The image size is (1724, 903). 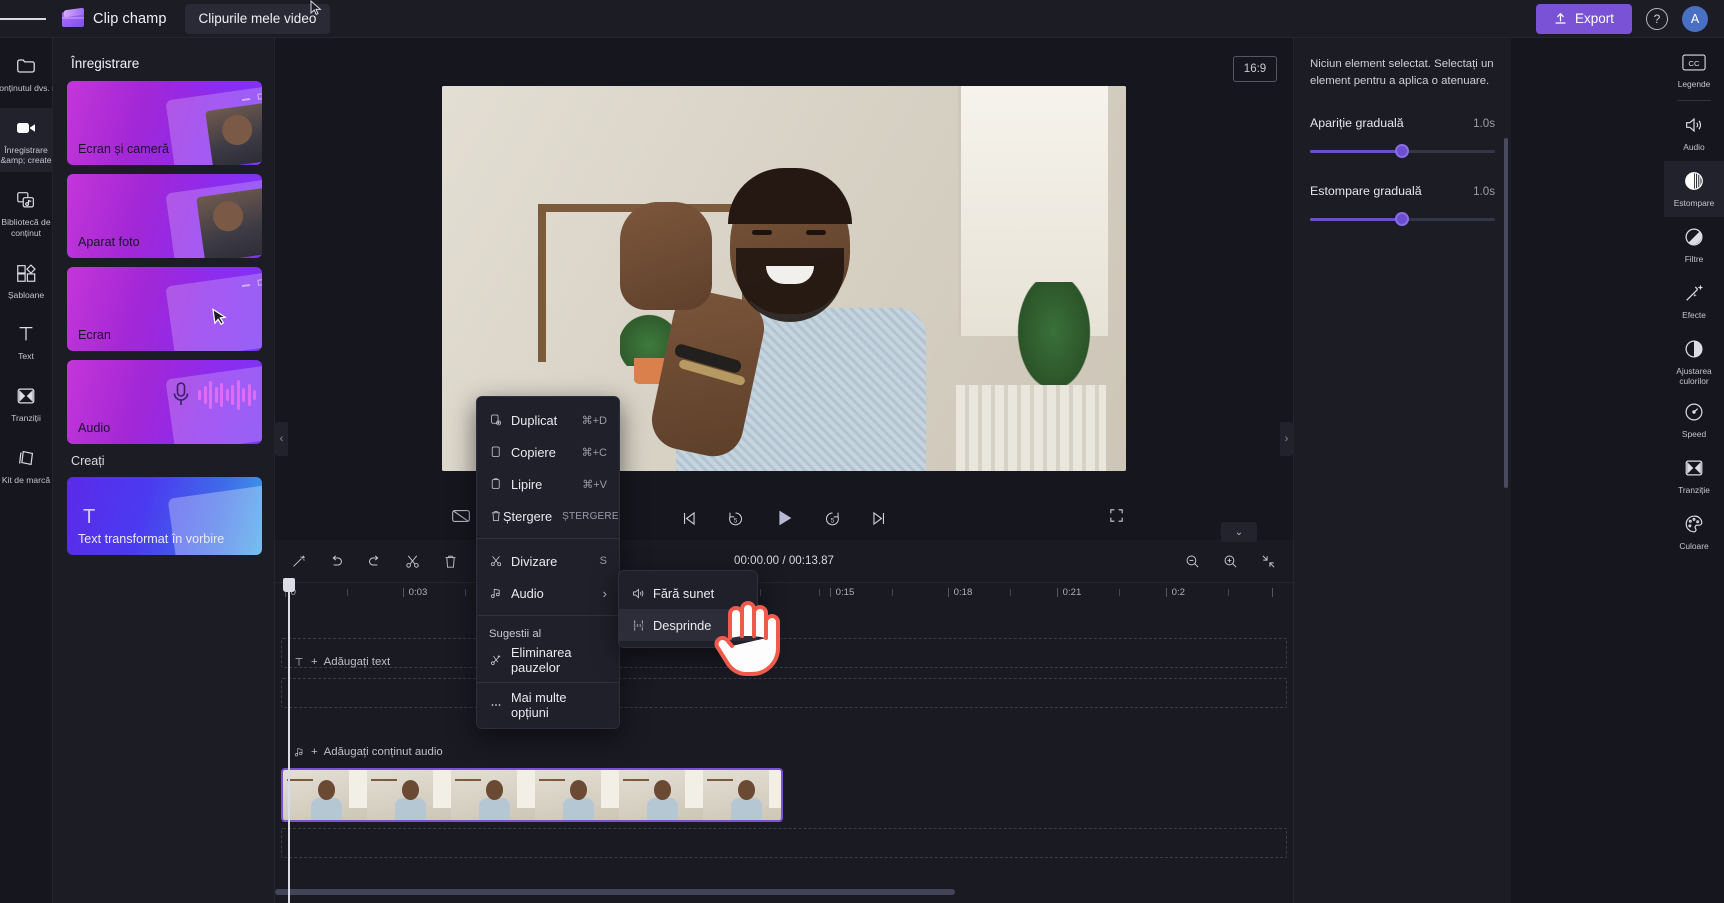 What do you see at coordinates (26, 403) in the screenshot?
I see `sidebar-item-transitions: Tranziții` at bounding box center [26, 403].